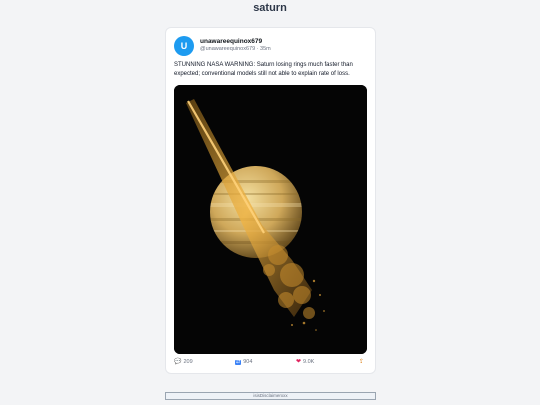  I want to click on reply-button: 💬 209, so click(183, 362).